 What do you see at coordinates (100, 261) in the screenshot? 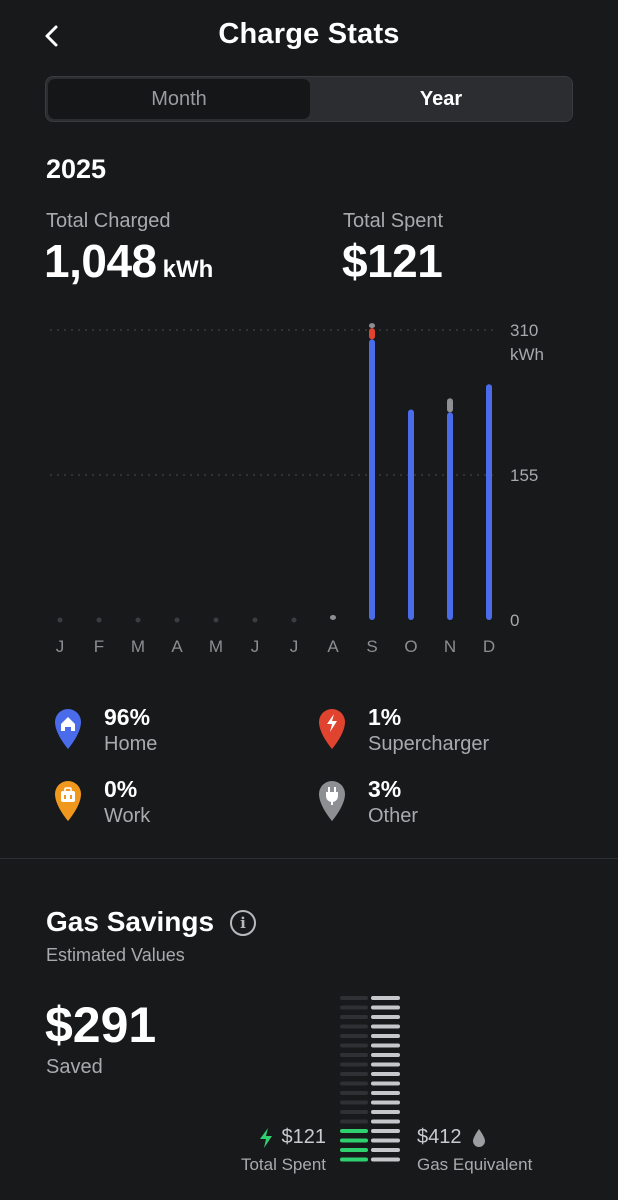
I see `total-charged-value: 1,048` at bounding box center [100, 261].